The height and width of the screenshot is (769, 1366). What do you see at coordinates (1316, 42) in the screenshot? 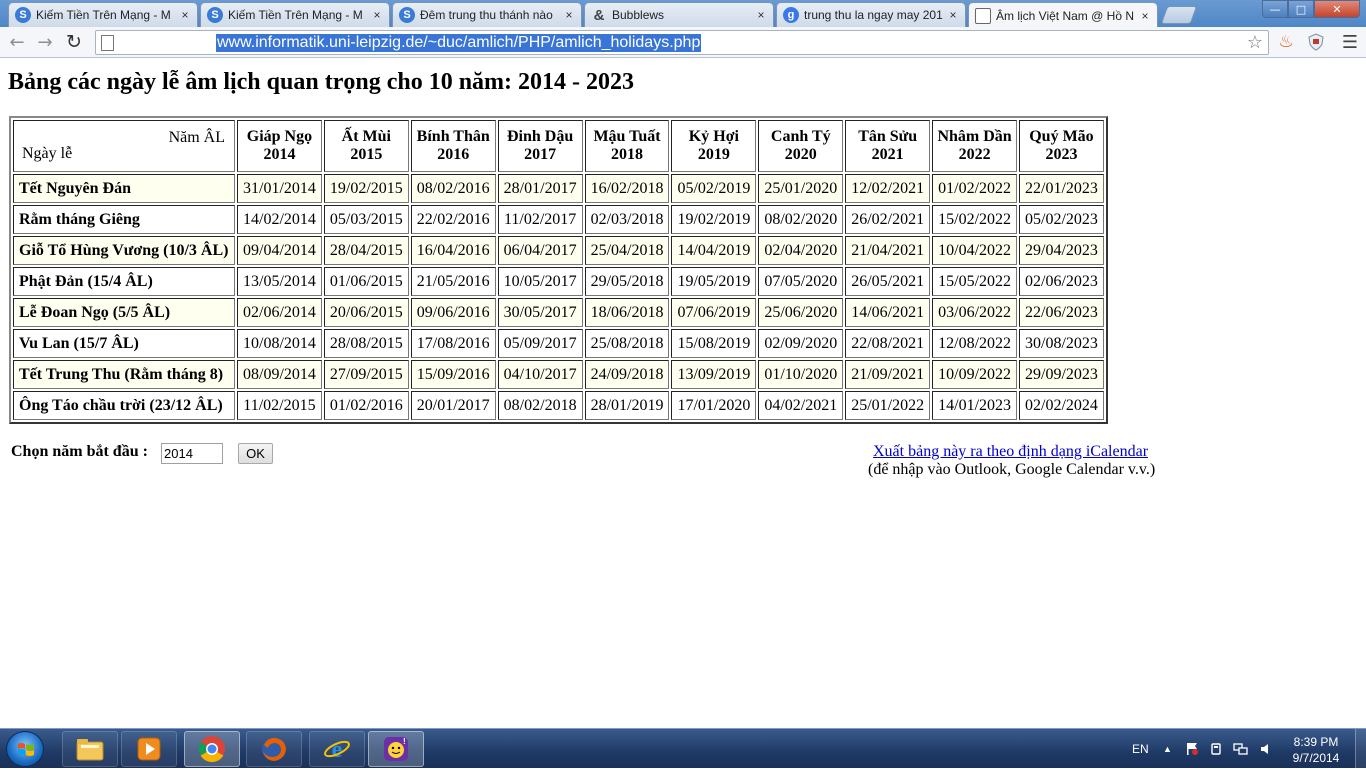
I see `extension-shield-icon` at bounding box center [1316, 42].